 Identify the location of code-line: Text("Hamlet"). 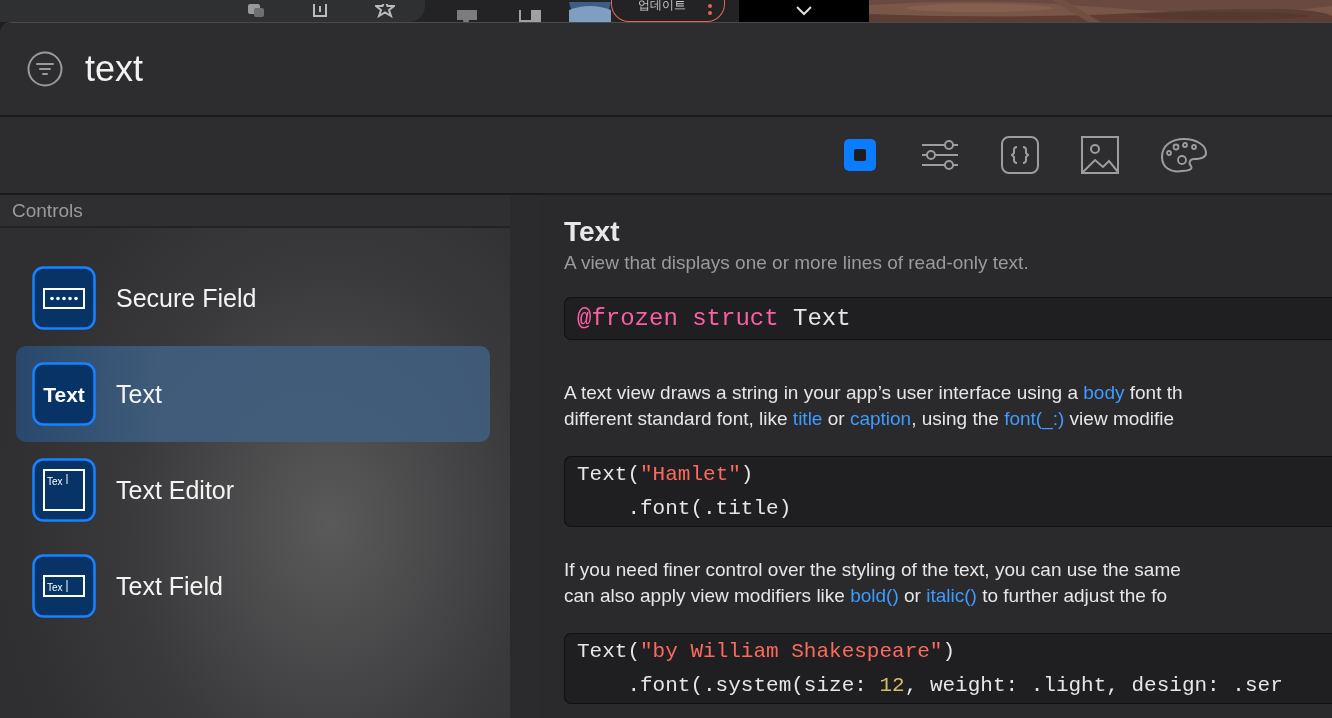
(665, 475).